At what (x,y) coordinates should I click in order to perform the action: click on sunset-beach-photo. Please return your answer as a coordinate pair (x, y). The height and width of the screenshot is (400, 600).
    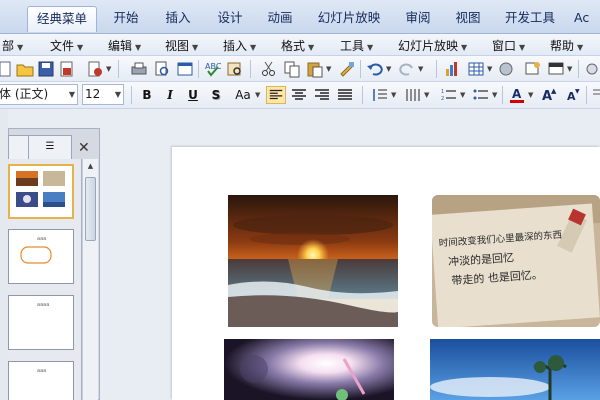
    Looking at the image, I should click on (313, 261).